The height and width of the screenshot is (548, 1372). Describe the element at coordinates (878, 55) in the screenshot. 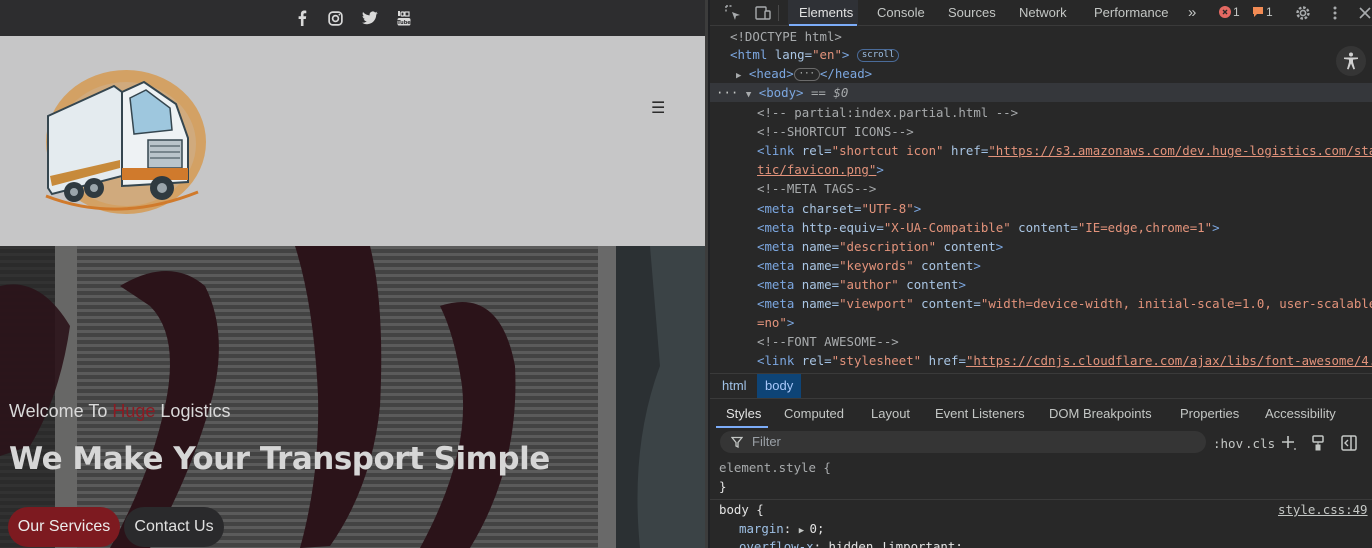

I see `scroll-badge: scroll` at that location.